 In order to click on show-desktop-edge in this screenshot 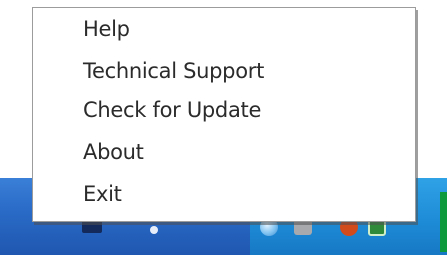, I will do `click(443, 222)`.